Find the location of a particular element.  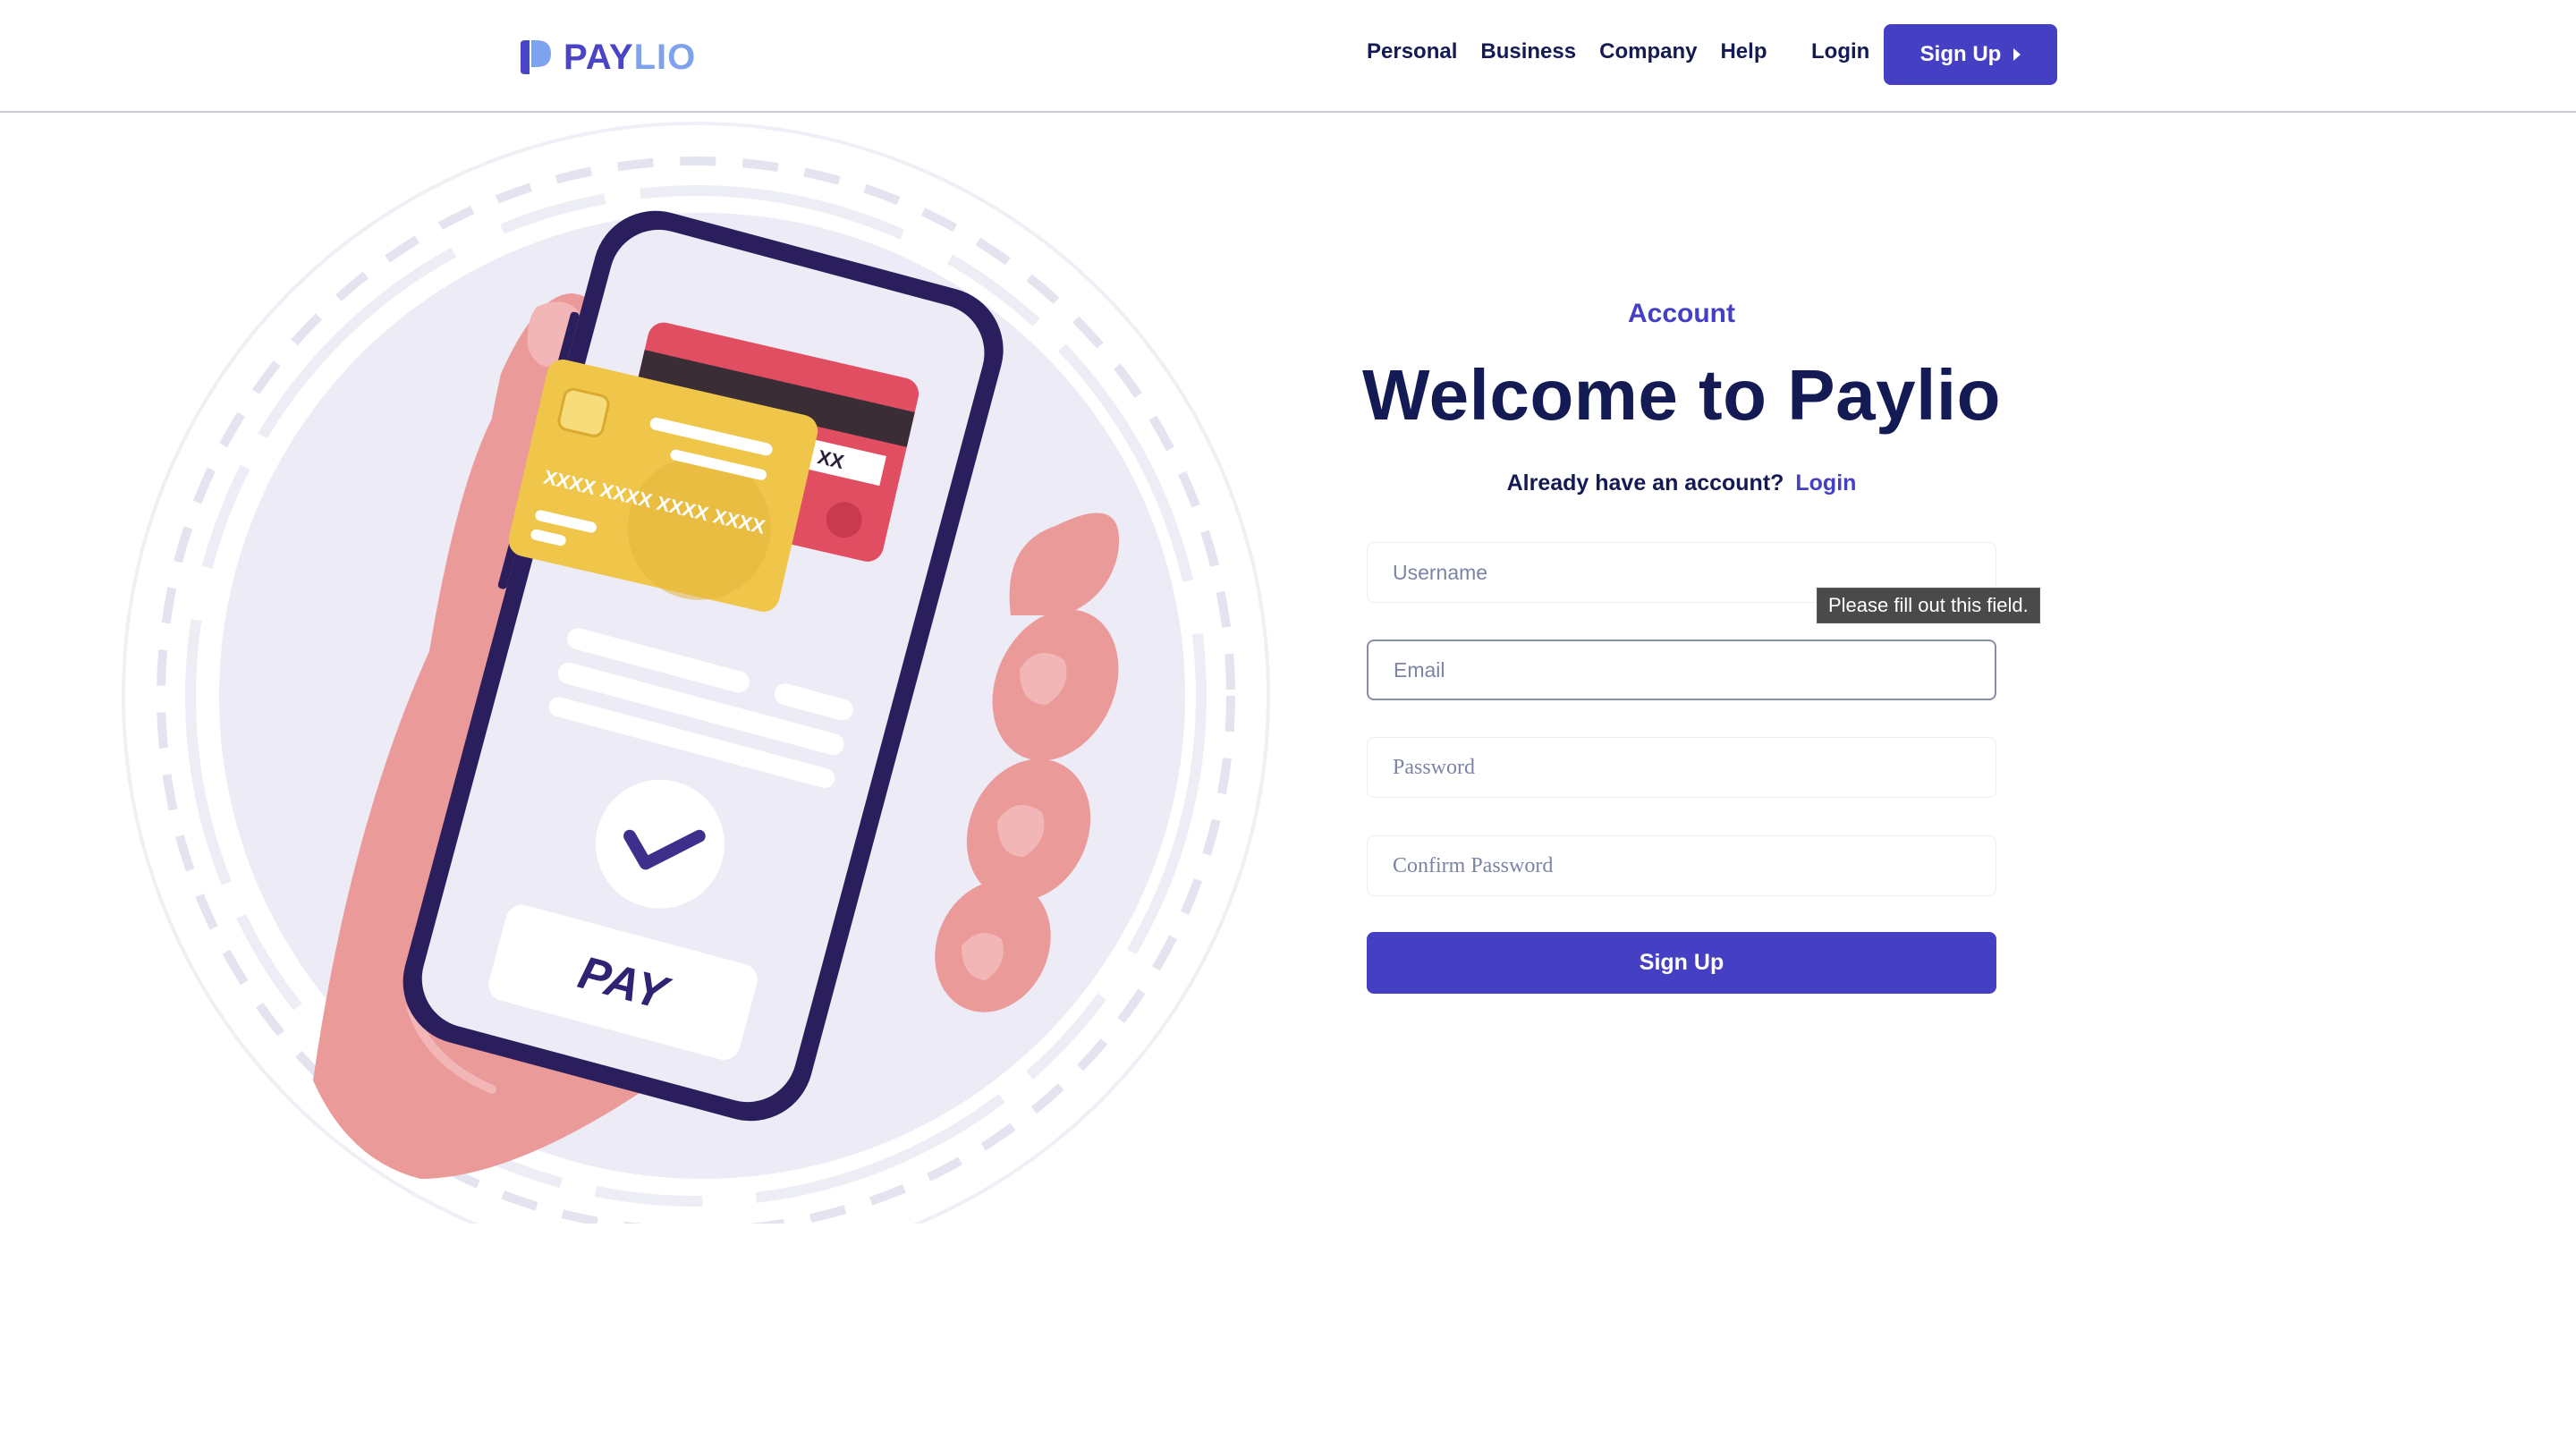

email-field is located at coordinates (1681, 670).